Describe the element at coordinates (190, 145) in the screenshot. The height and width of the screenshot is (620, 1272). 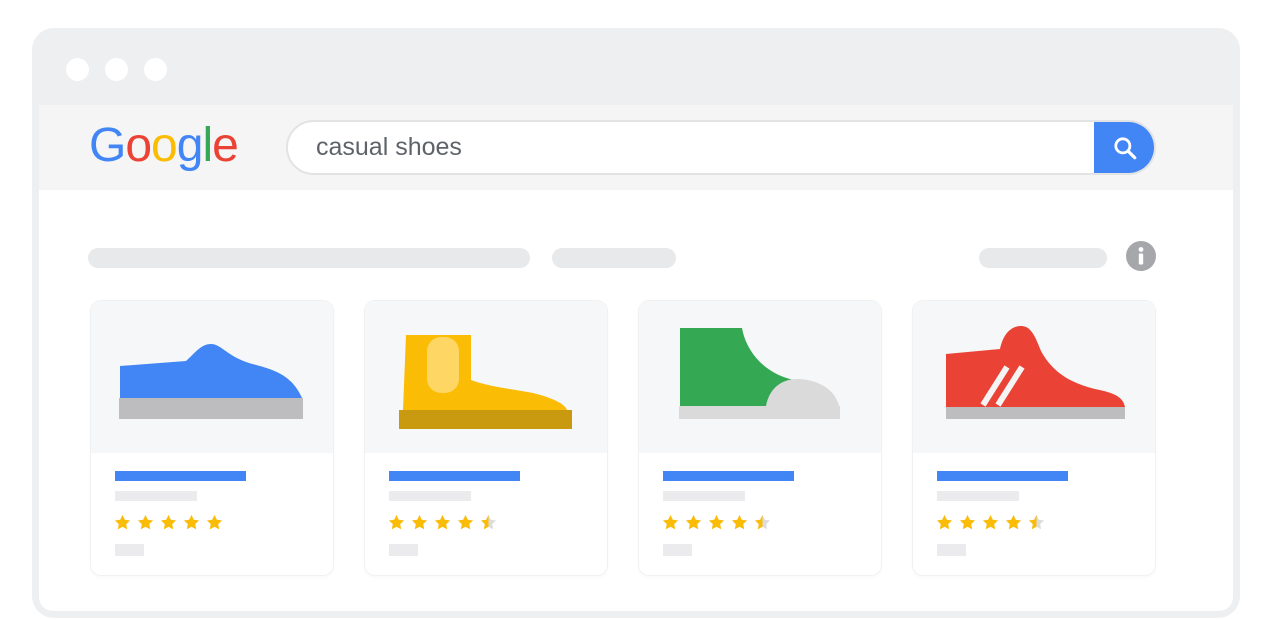
I see `logo-letter: g` at that location.